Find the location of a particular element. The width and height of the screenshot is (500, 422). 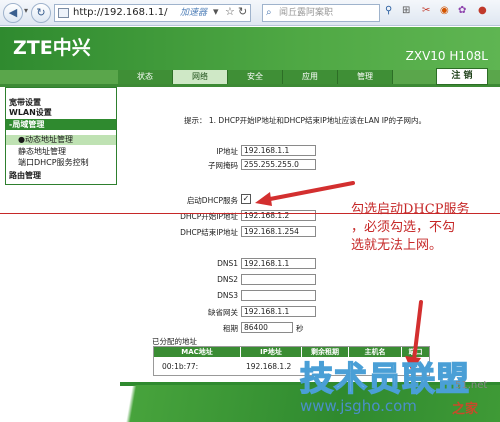

address-url: http://192.168.1.1/ is located at coordinates (120, 13).